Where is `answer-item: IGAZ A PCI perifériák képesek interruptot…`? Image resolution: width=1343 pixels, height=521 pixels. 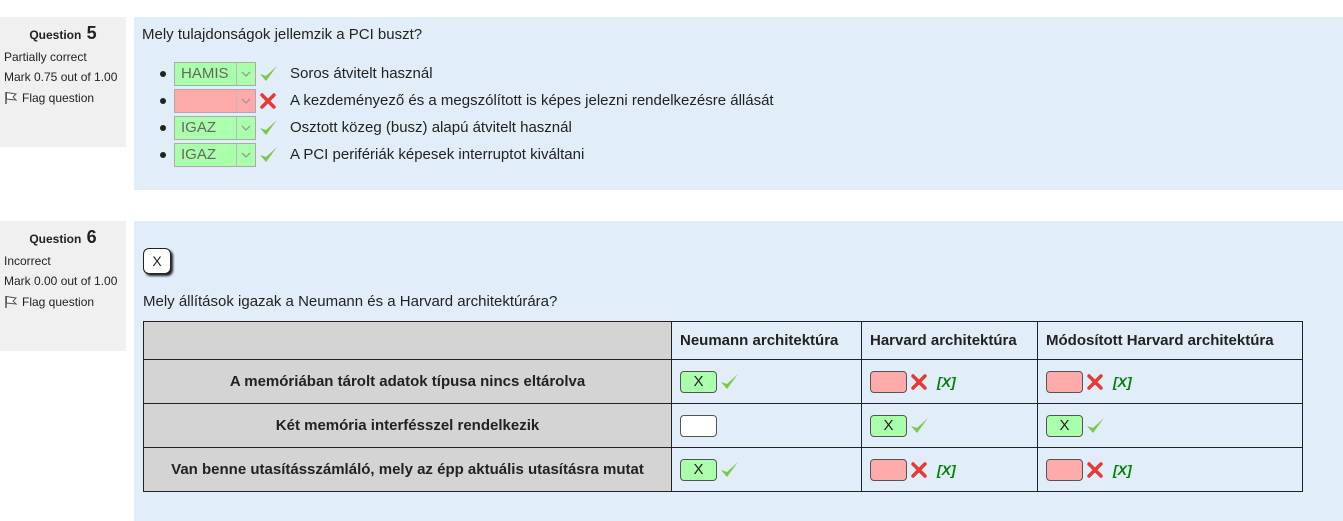 answer-item: IGAZ A PCI perifériák képesek interruptot… is located at coordinates (454, 154).